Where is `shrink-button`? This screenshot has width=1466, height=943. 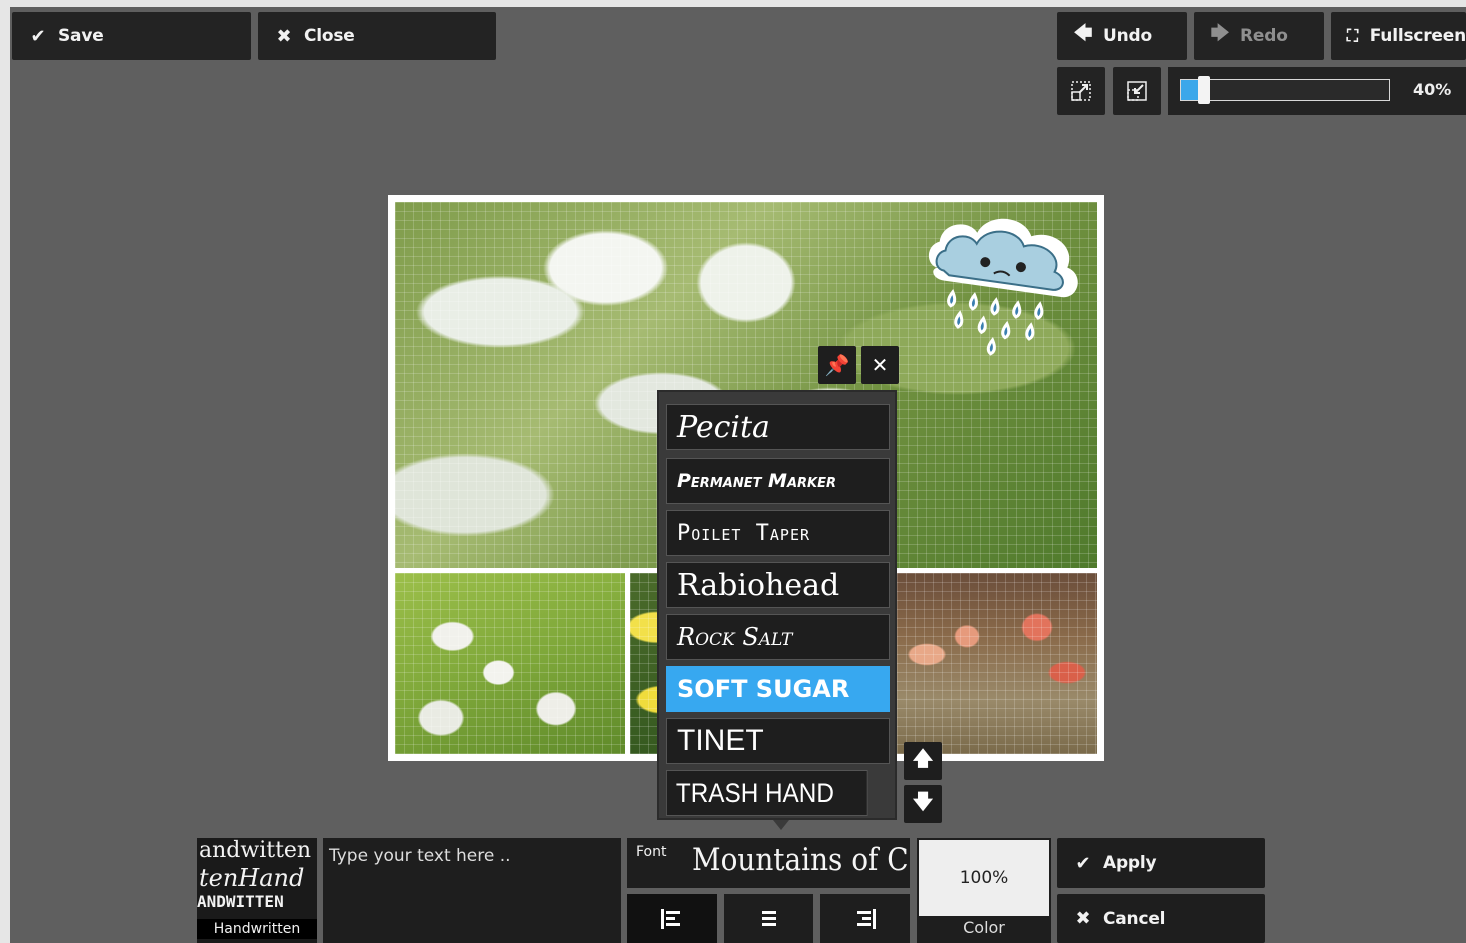
shrink-button is located at coordinates (1137, 91).